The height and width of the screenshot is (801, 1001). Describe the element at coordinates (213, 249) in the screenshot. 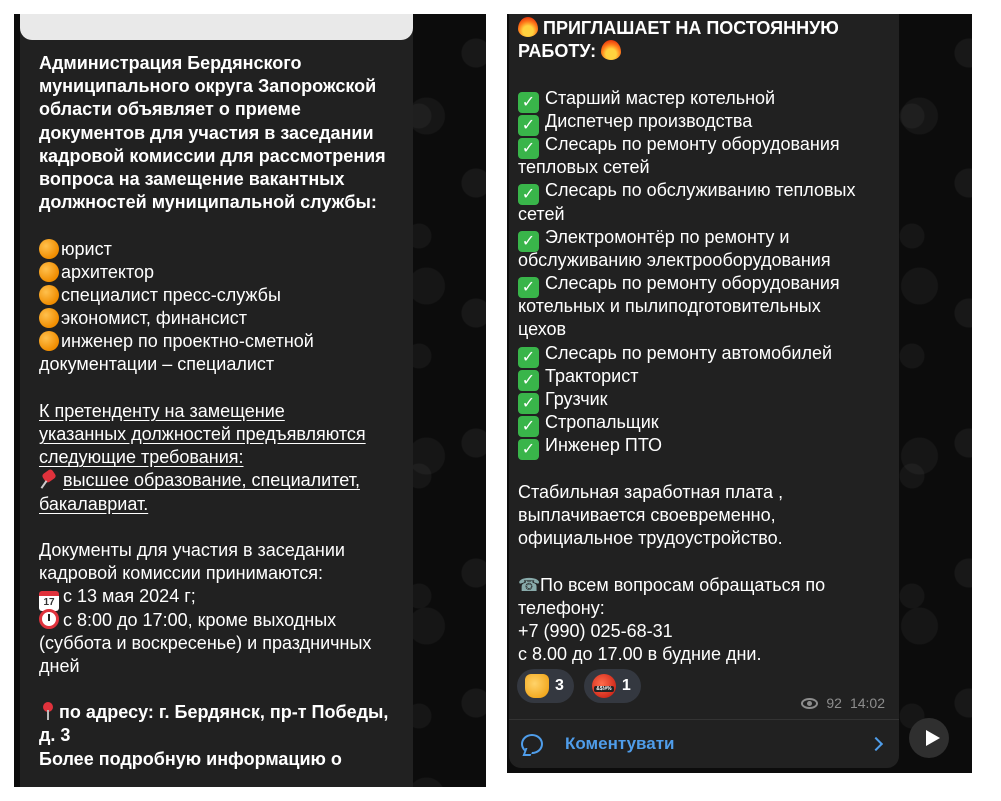

I see `list-item: юрист` at that location.